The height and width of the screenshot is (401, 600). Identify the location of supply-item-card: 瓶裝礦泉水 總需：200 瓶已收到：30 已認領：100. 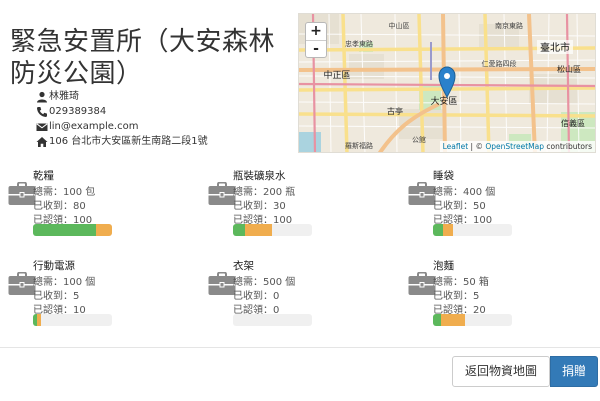
(300, 213).